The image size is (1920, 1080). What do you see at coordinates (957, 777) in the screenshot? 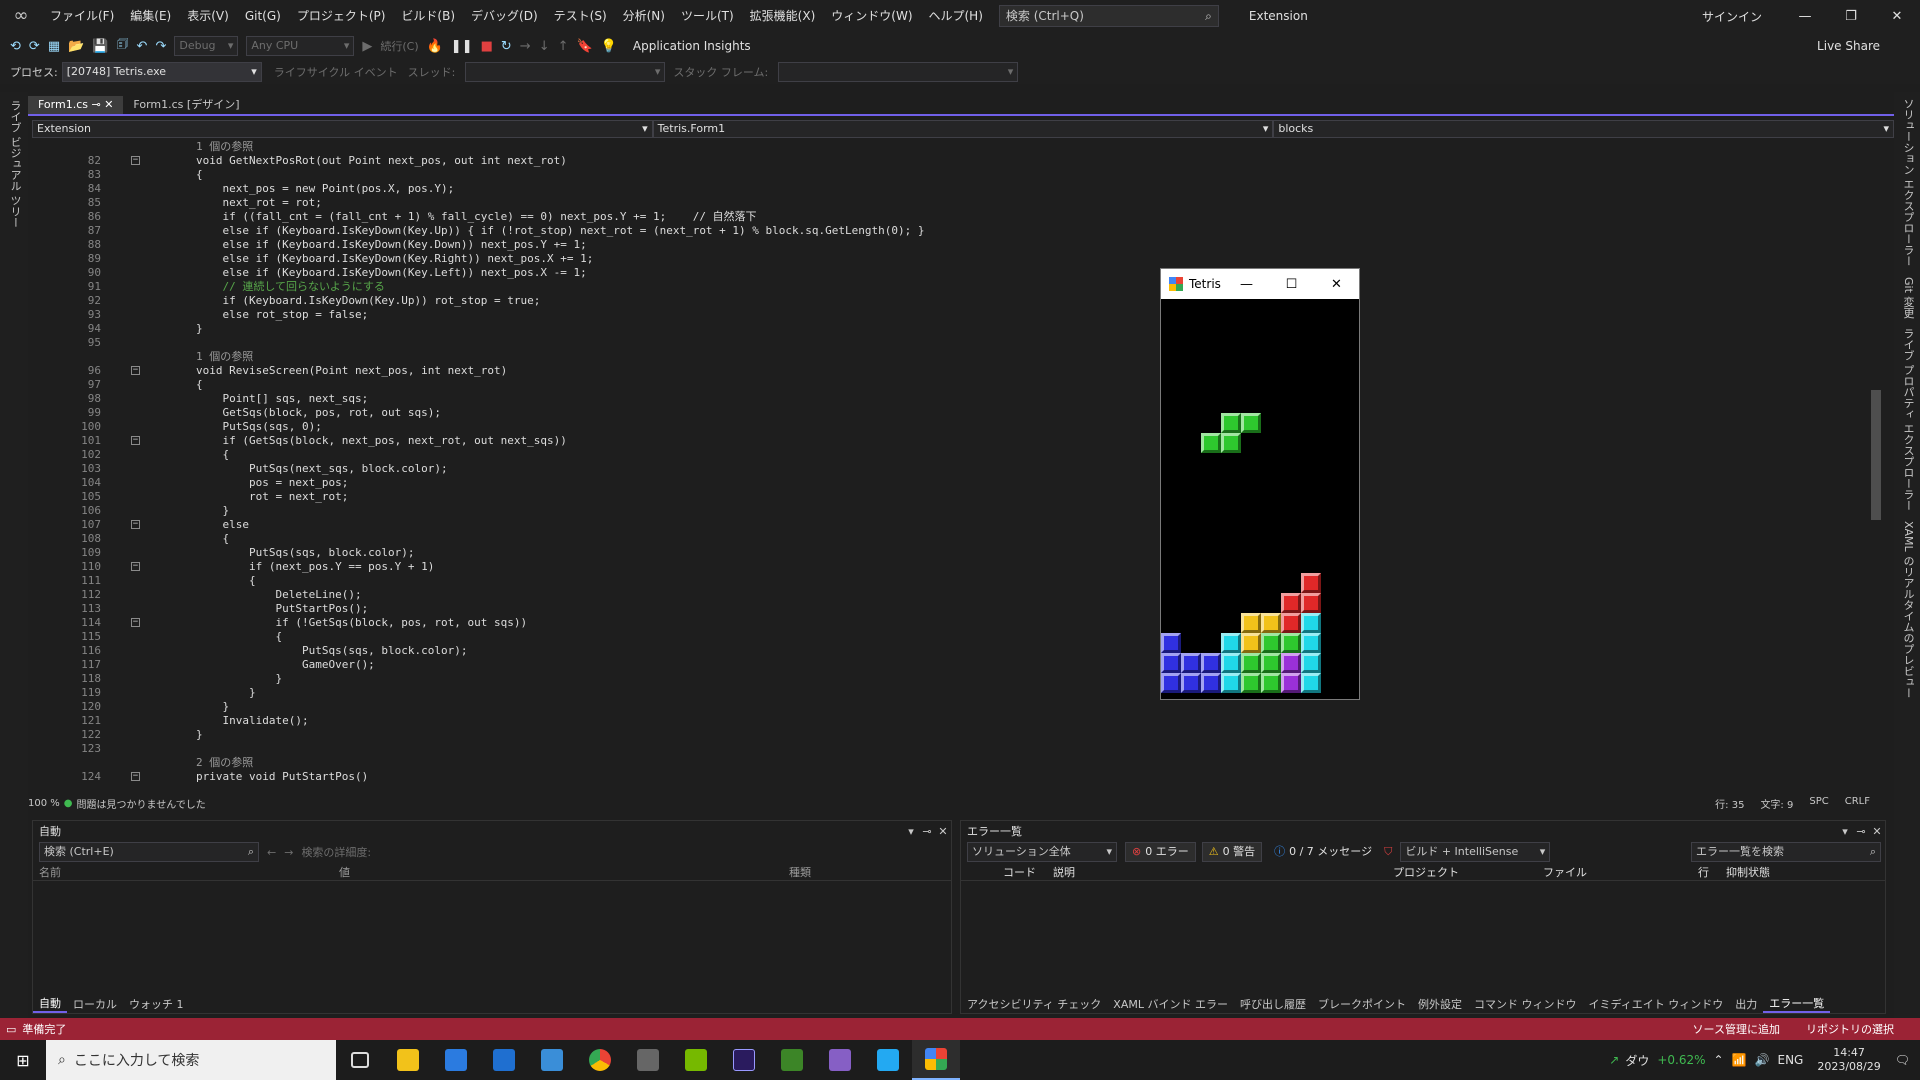
I see `code-line: 124 − private void PutStartPos()` at bounding box center [957, 777].